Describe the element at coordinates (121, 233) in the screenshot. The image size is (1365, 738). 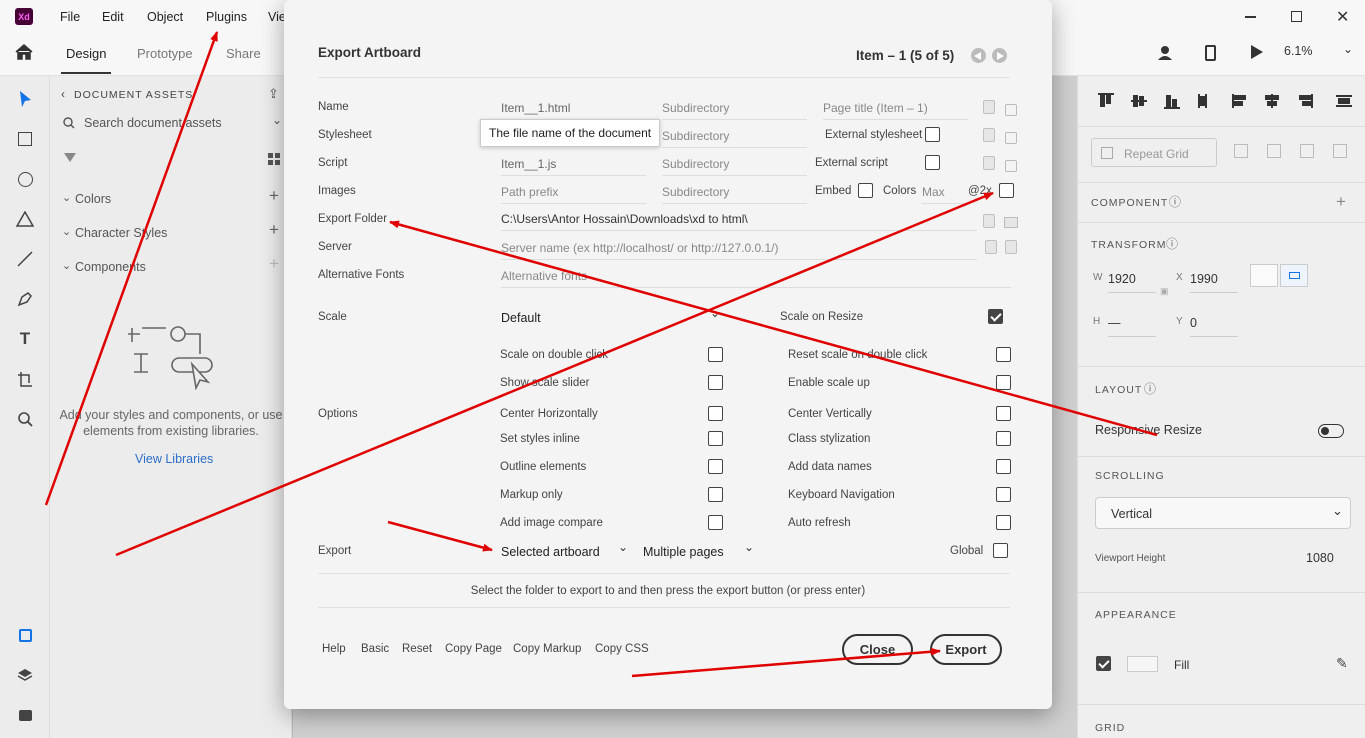
I see `assets-section-character-styles: Character Styles` at that location.